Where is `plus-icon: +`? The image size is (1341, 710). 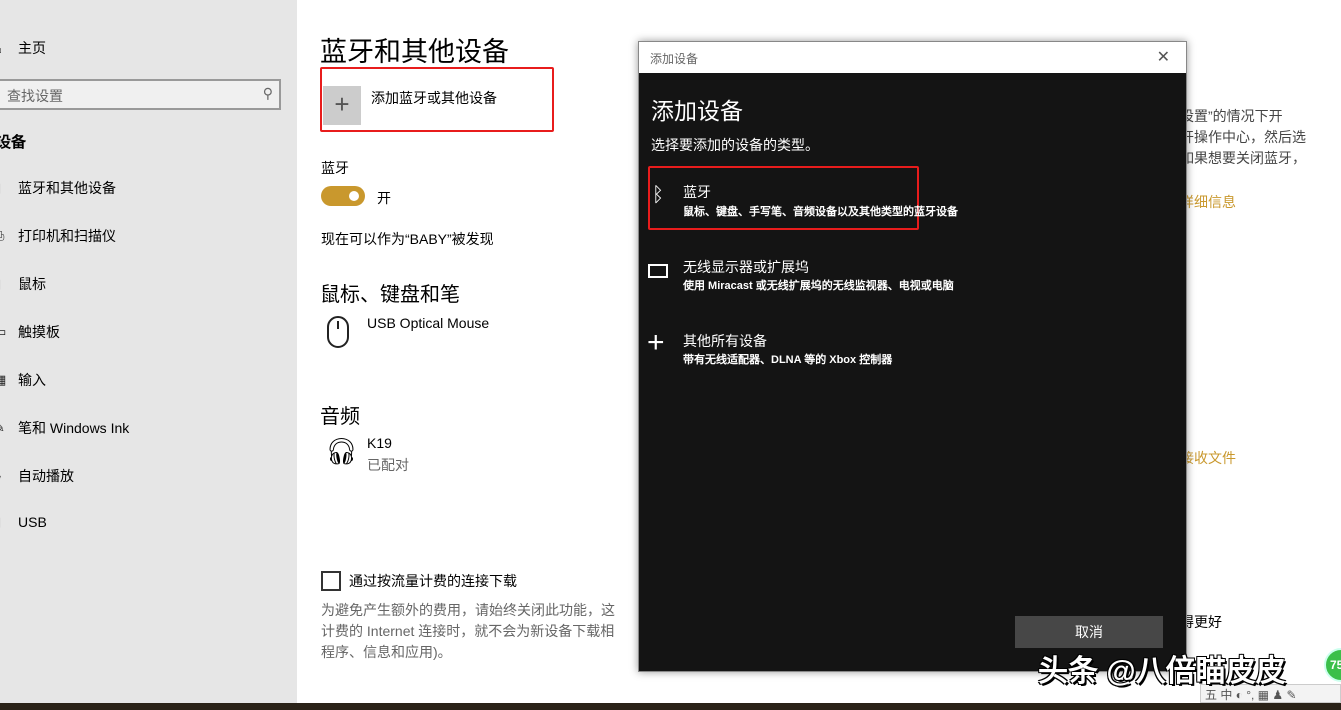
plus-icon: + is located at coordinates (656, 342).